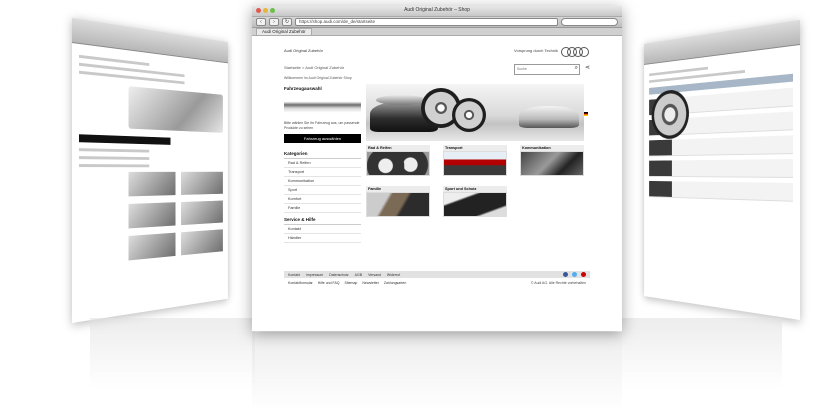 The width and height of the screenshot is (840, 413). Describe the element at coordinates (437, 372) in the screenshot. I see `reflection-main` at that location.